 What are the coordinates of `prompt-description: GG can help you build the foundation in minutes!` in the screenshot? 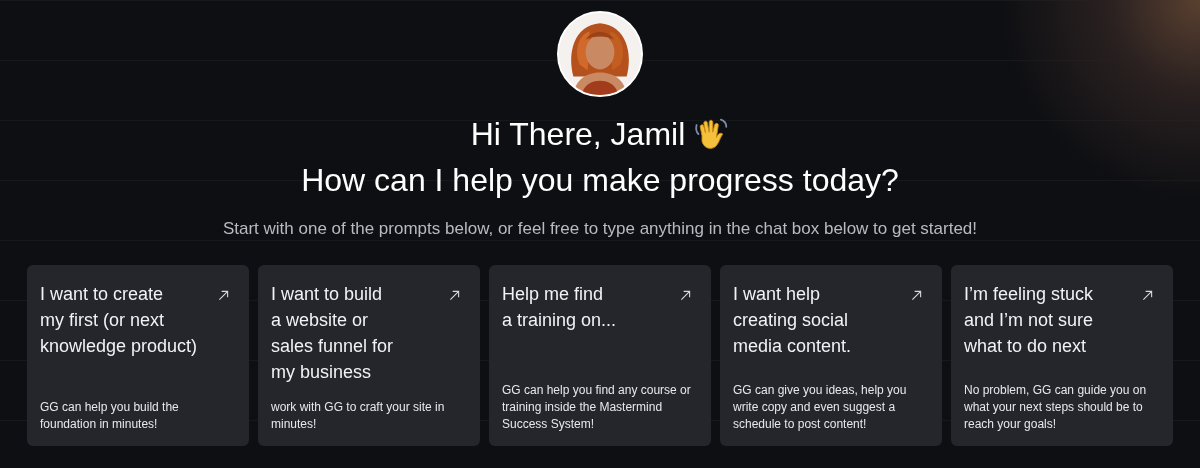 It's located at (110, 416).